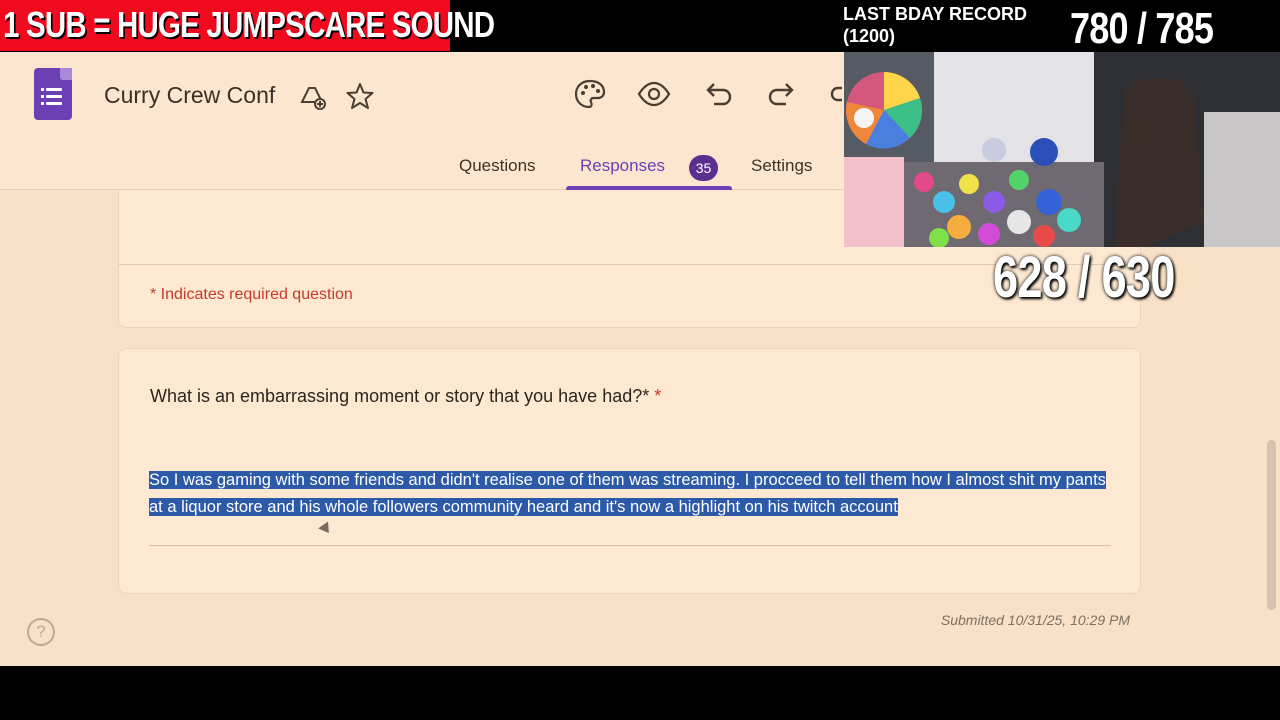 The width and height of the screenshot is (1280, 720). What do you see at coordinates (312, 96) in the screenshot?
I see `add-to-drive-icon` at bounding box center [312, 96].